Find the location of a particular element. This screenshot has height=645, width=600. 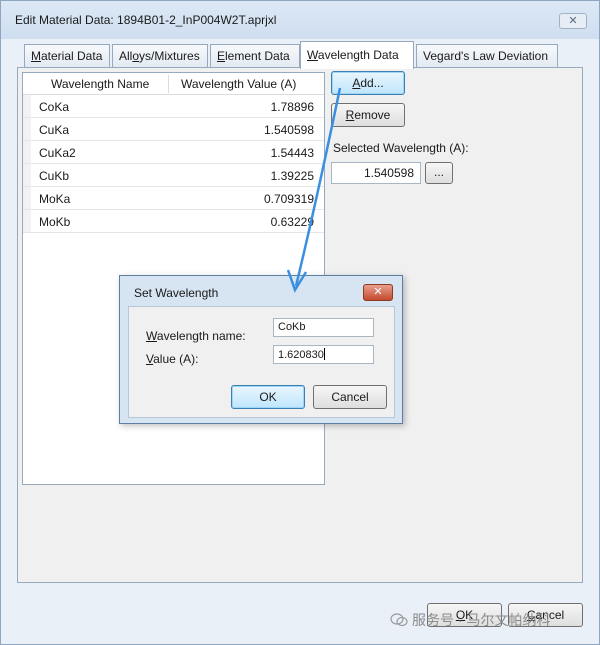

selected-wavelength-field: 1.540598 is located at coordinates (376, 173).